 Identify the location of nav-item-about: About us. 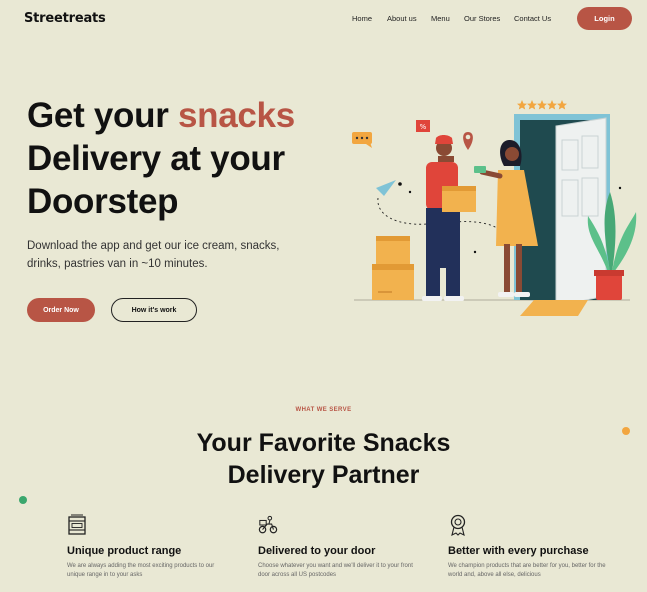
(402, 18).